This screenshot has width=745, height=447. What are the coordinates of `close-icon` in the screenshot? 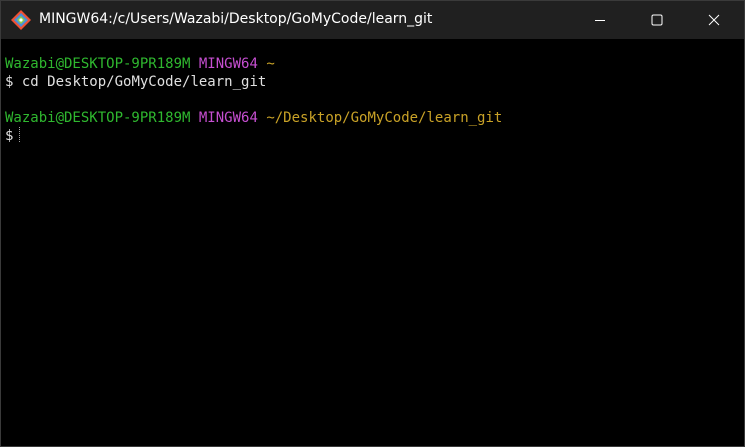 It's located at (714, 20).